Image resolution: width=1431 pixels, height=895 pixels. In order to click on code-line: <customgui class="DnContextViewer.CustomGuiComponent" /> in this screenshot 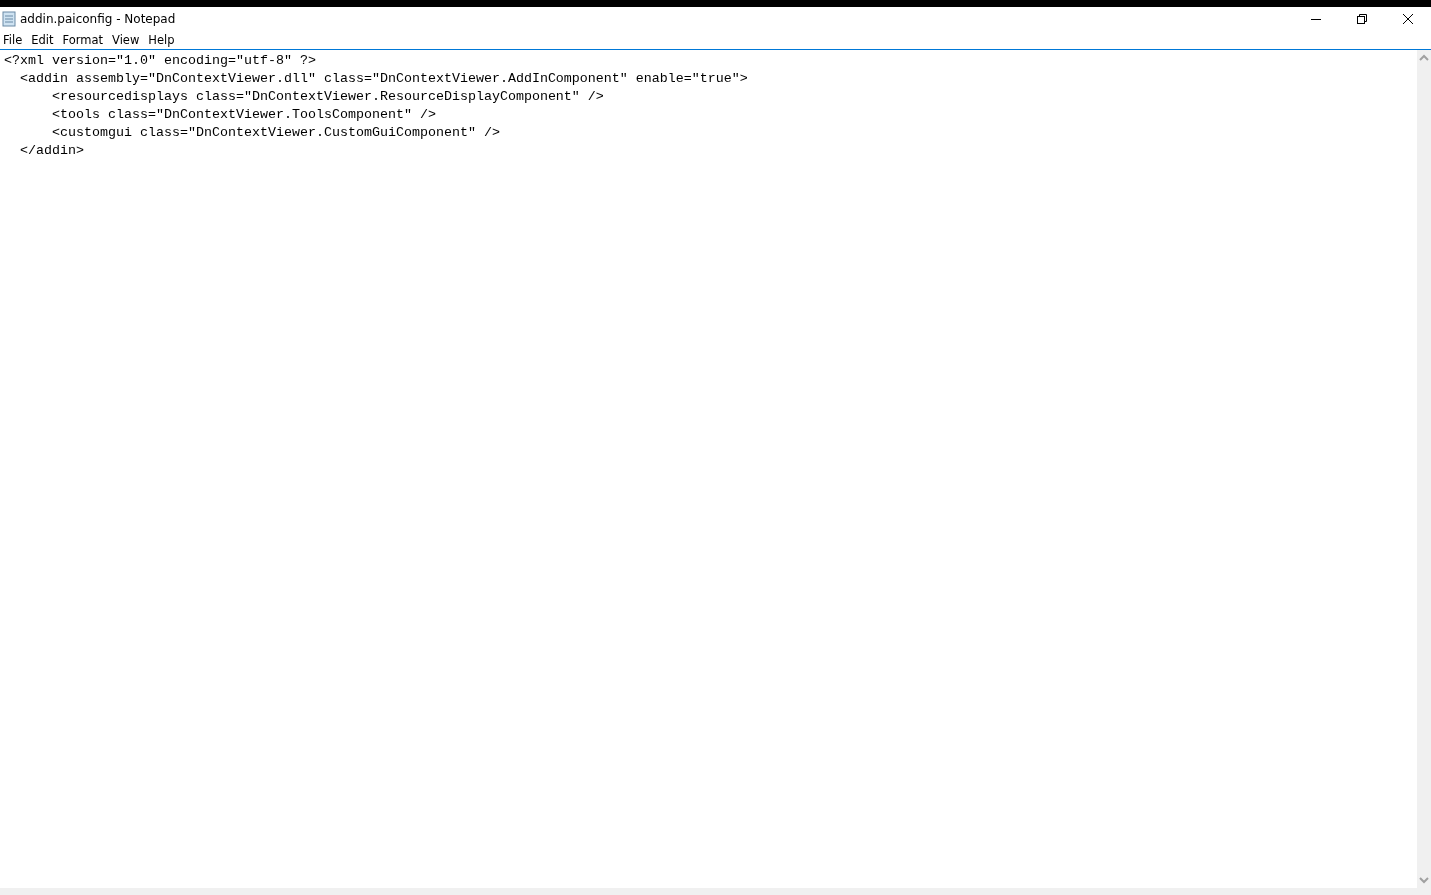, I will do `click(276, 133)`.